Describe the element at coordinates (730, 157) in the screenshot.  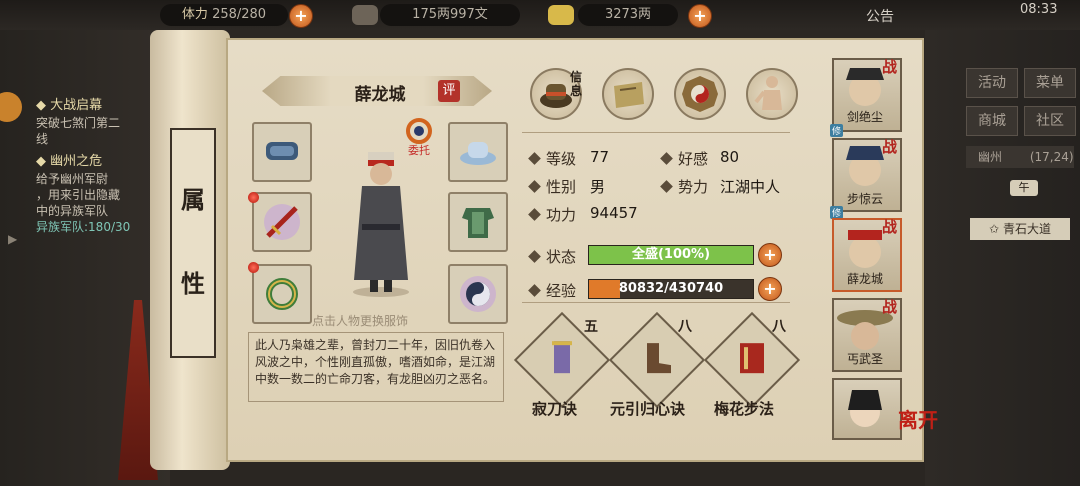
I see `favor-value: 80` at that location.